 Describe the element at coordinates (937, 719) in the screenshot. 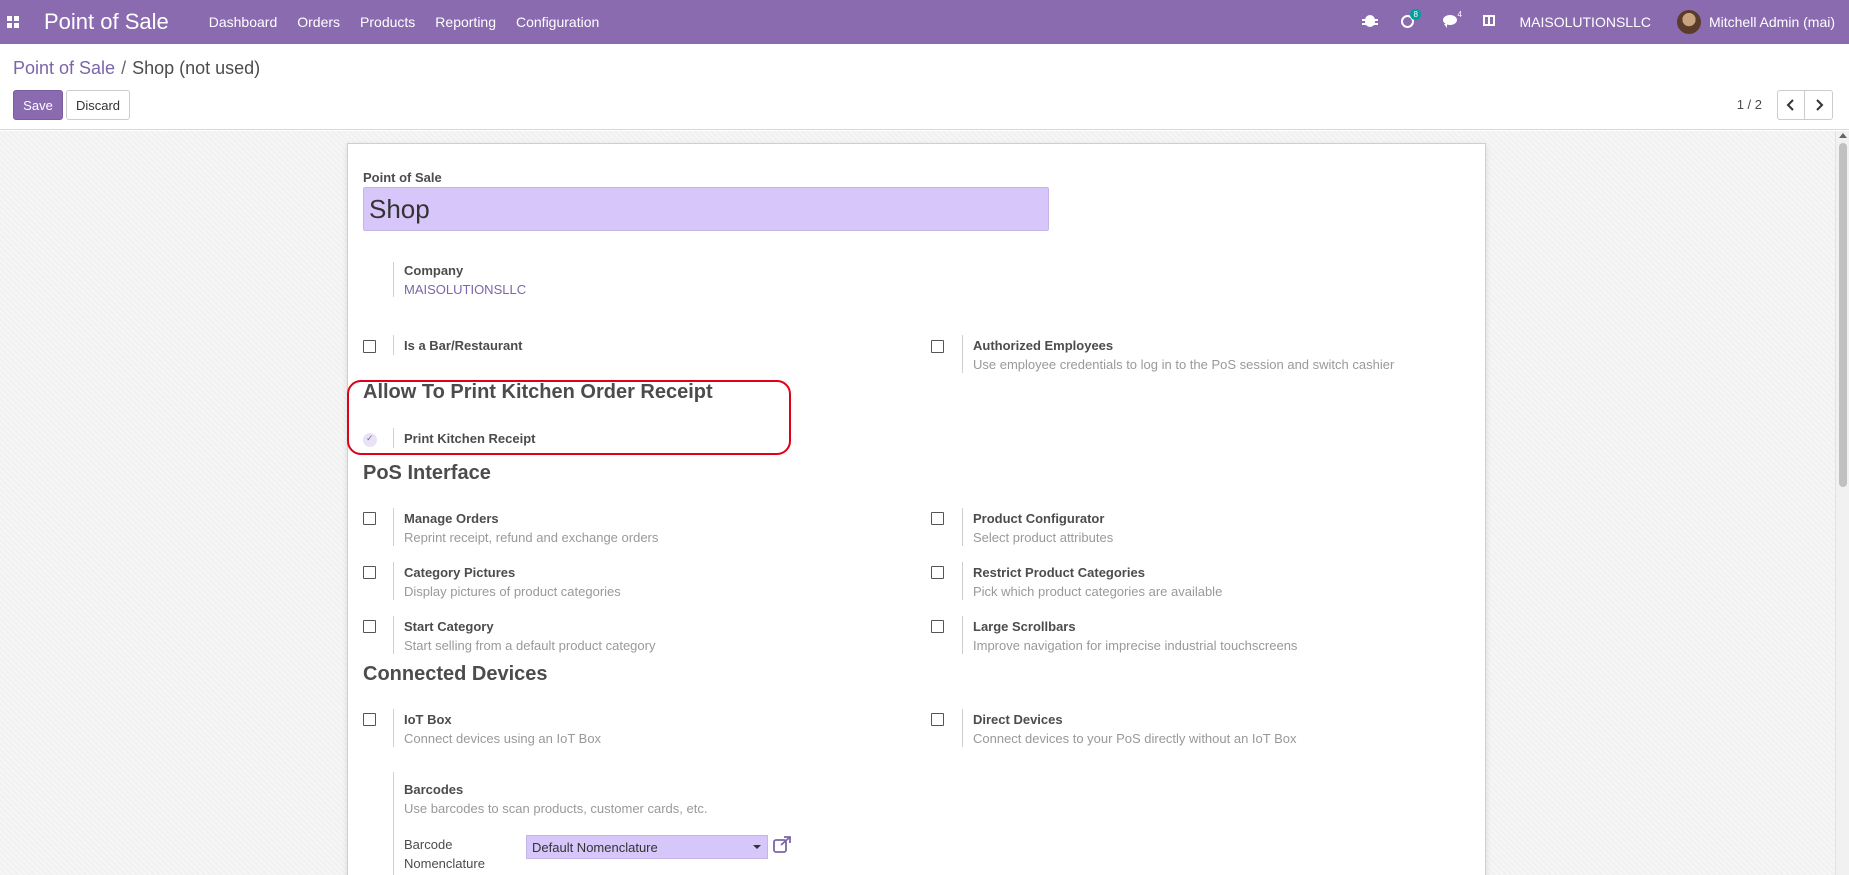

I see `direct-devices-checkbox` at that location.